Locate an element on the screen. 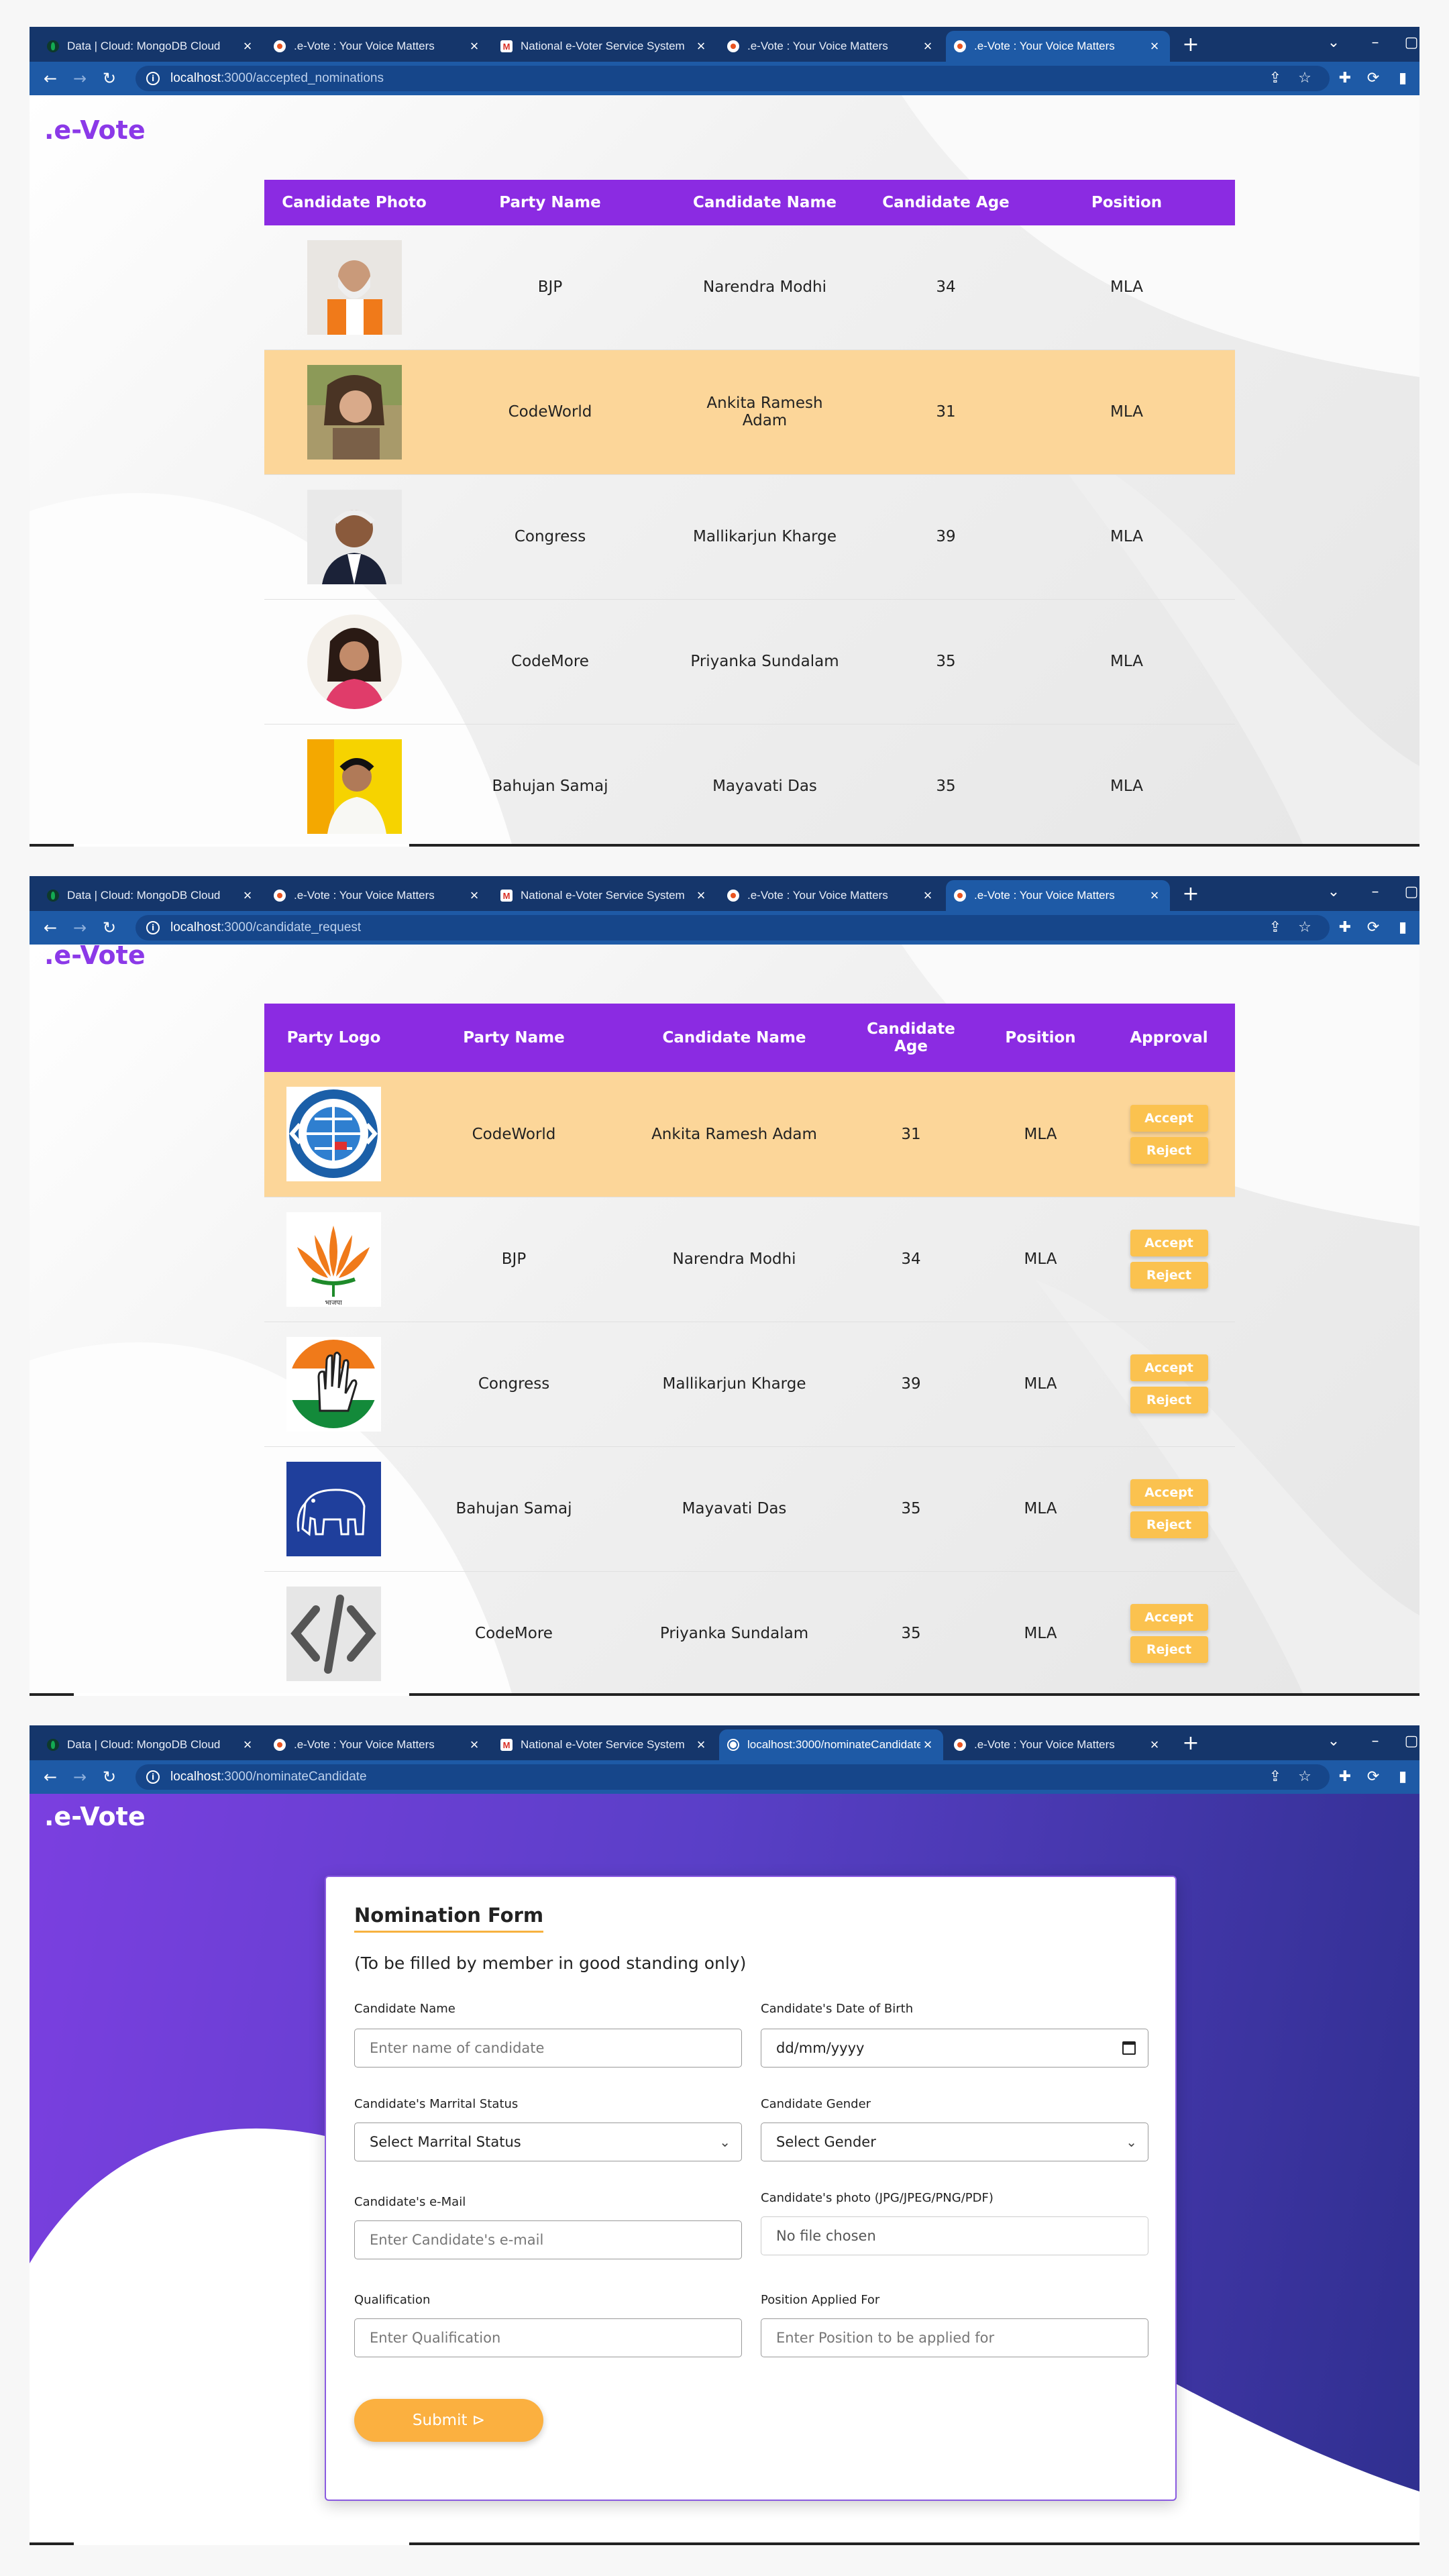 The height and width of the screenshot is (2576, 1449). url-field: i localhost:3000/candidate_request is located at coordinates (733, 928).